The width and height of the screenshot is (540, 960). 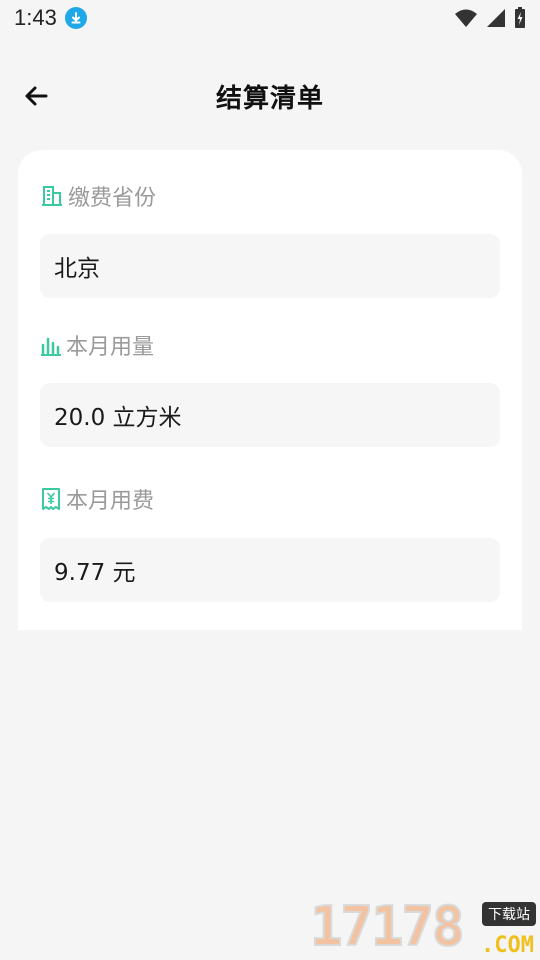 I want to click on watermark-suffix: .COM, so click(x=507, y=945).